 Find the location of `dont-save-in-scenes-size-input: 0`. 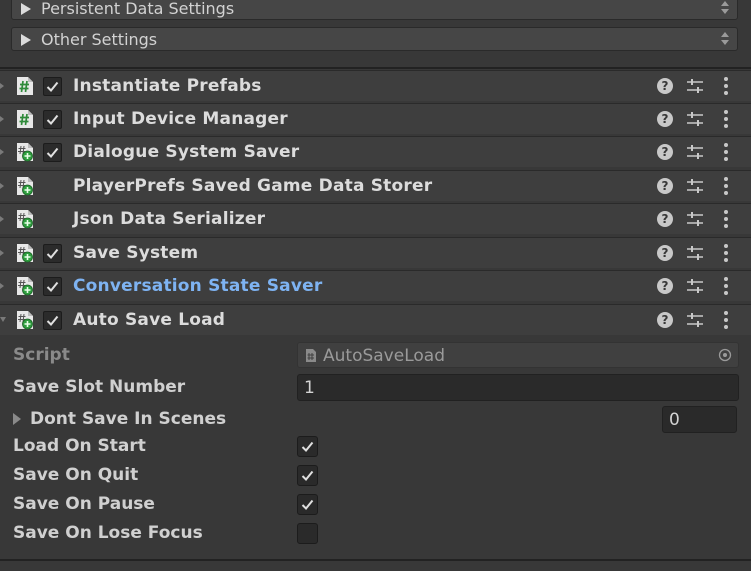

dont-save-in-scenes-size-input: 0 is located at coordinates (699, 419).